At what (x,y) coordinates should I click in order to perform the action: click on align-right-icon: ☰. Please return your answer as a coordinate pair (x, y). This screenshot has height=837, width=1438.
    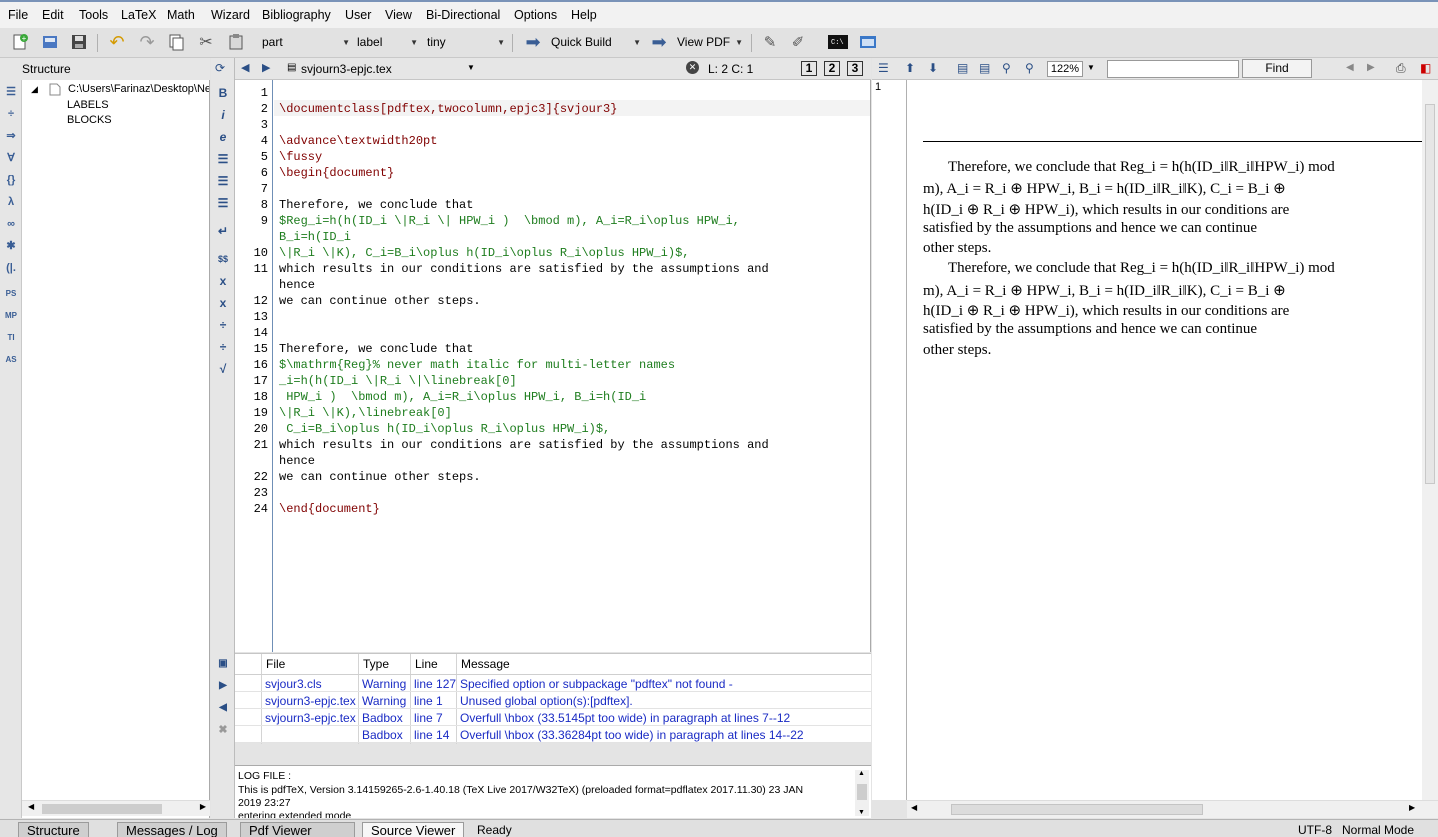
    Looking at the image, I should click on (223, 203).